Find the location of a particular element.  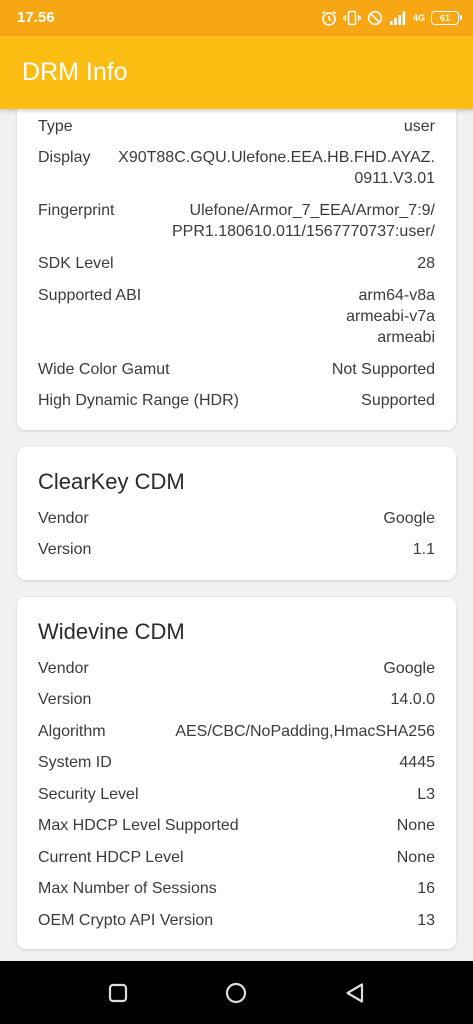

row-label: OEM Crypto API Version is located at coordinates (126, 920).